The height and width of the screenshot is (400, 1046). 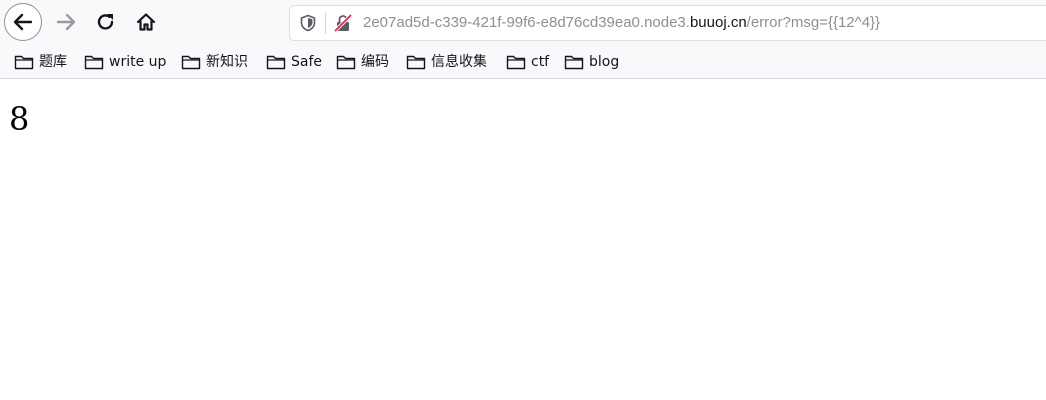 I want to click on bookmark-label: 编码, so click(x=375, y=62).